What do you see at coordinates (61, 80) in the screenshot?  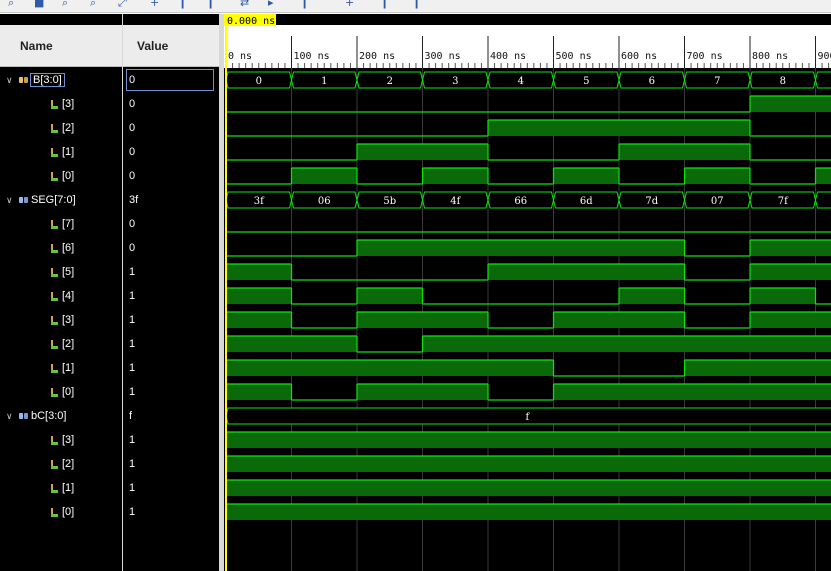 I see `signal-bus-row: ∨ B[3:0]` at bounding box center [61, 80].